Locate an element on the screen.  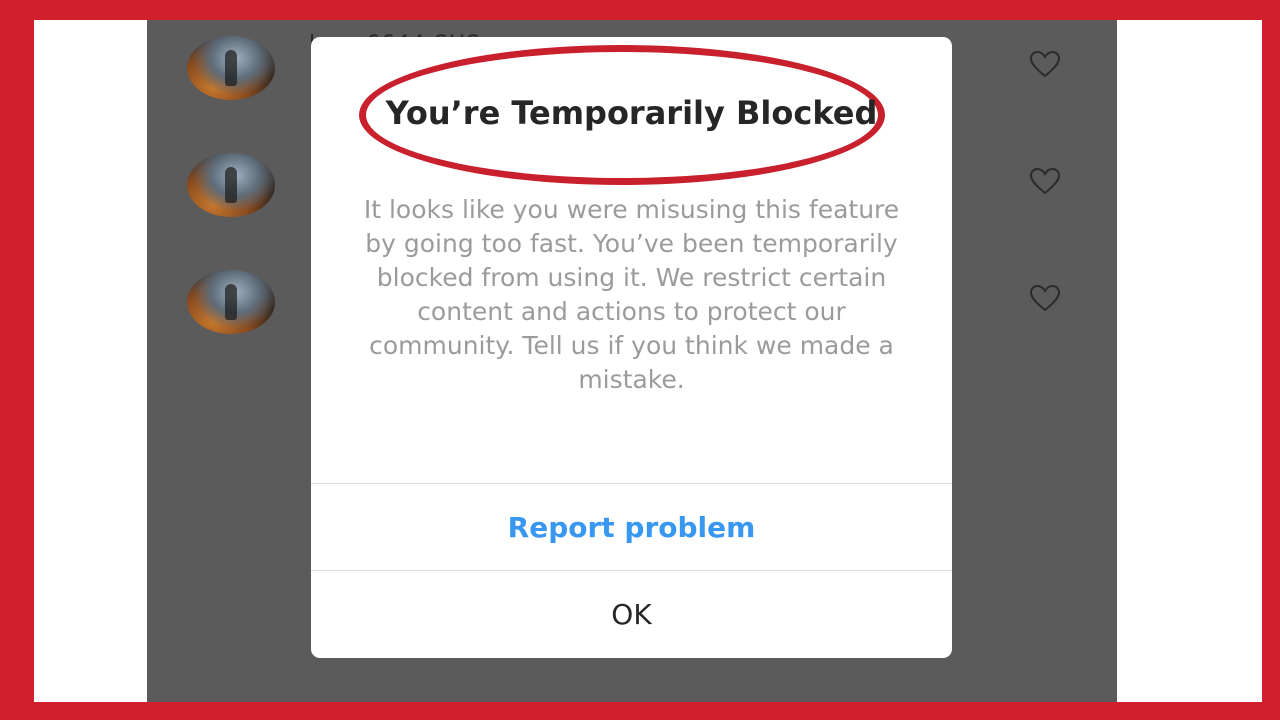
ok-button: OK is located at coordinates (631, 614).